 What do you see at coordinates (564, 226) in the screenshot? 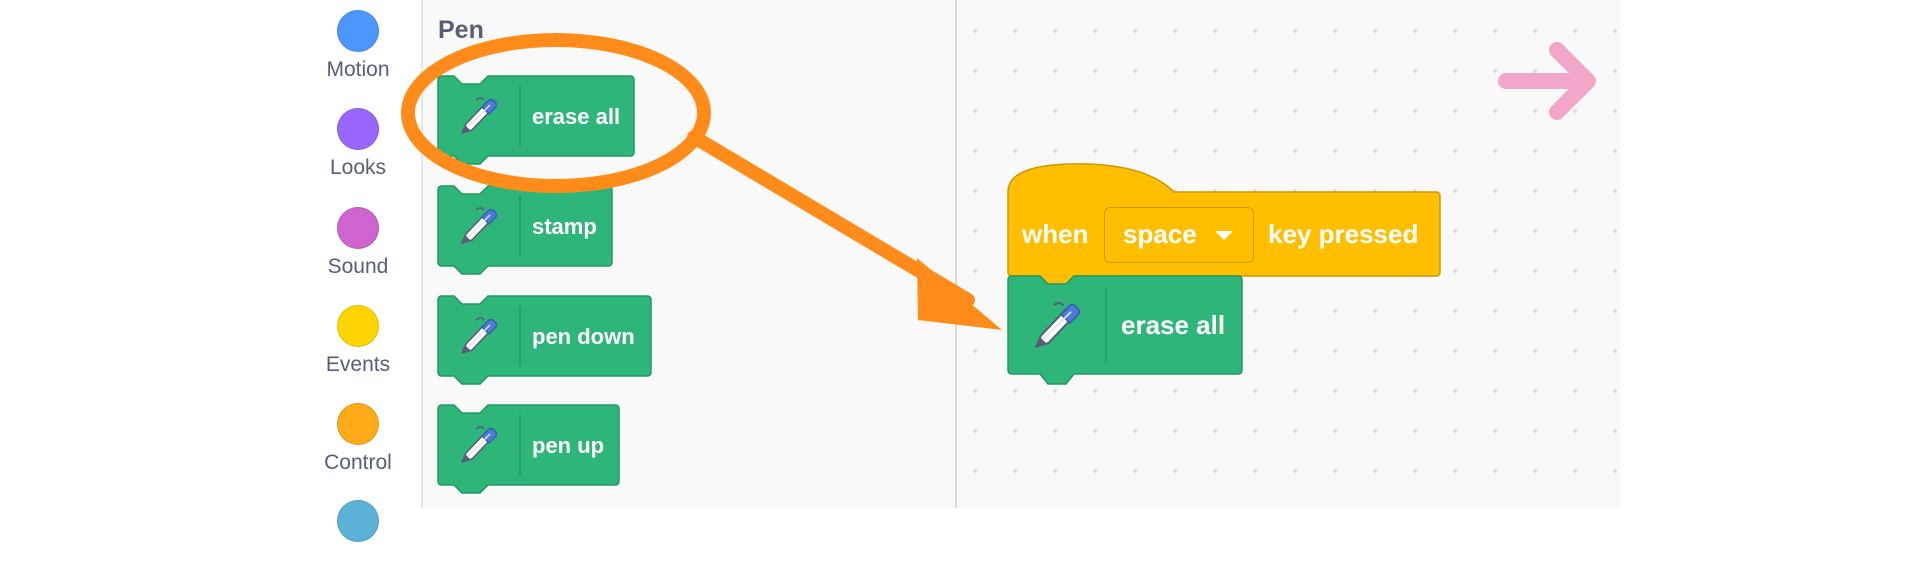
I see `block-label: stamp` at bounding box center [564, 226].